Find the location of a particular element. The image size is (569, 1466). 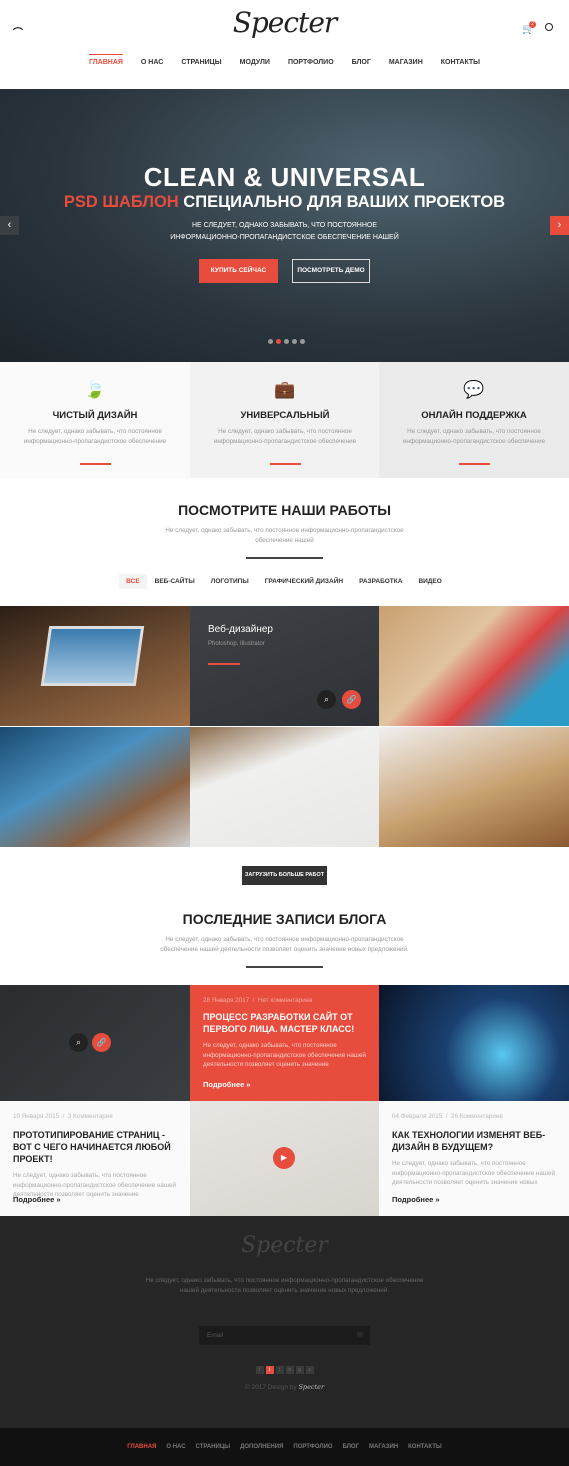

nav-blog: БЛОГ is located at coordinates (361, 63).